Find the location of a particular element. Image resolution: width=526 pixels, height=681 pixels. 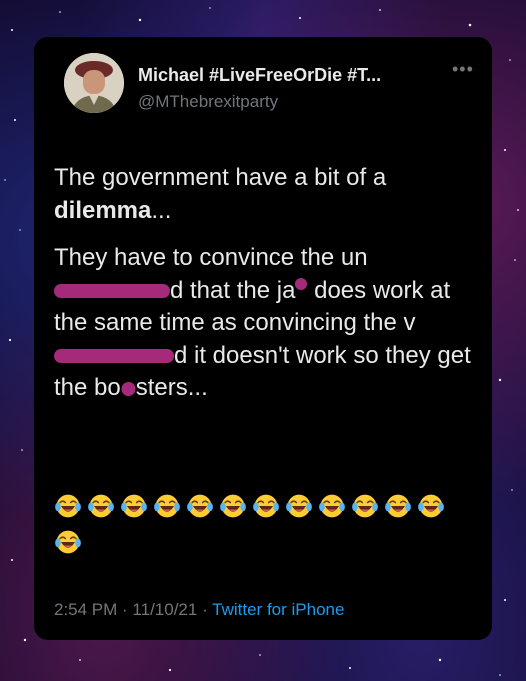

tweet-source-link: Twitter for iPhone is located at coordinates (278, 609).